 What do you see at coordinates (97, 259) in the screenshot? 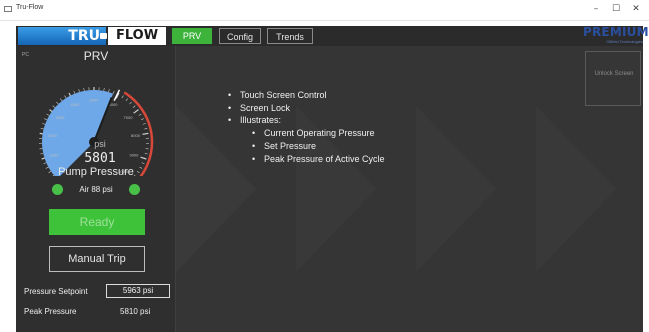
I see `manual-trip-button: Manual Trip` at bounding box center [97, 259].